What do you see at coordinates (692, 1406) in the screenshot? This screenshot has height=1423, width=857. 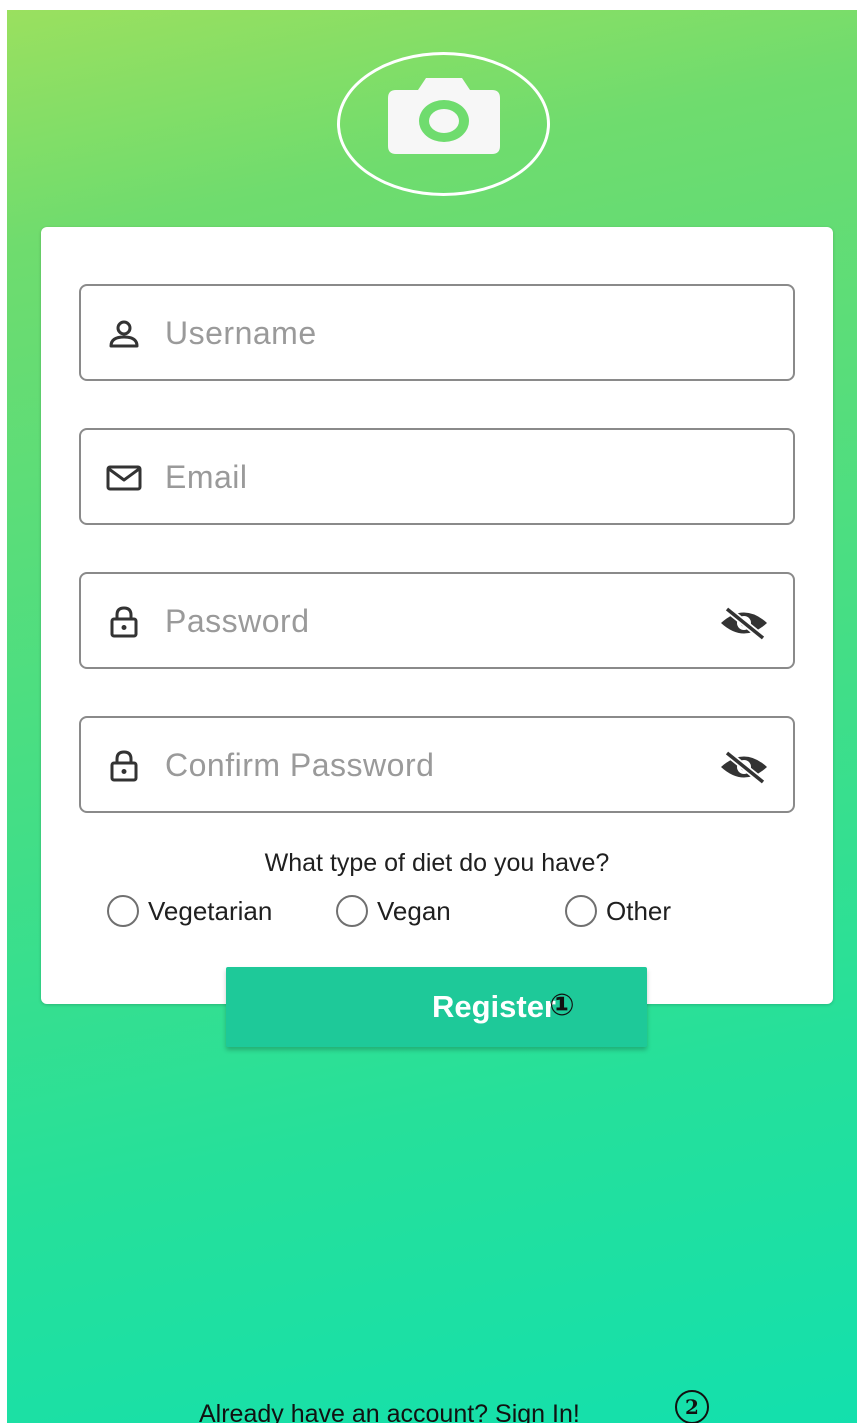 I see `sign-in-badge: 2` at bounding box center [692, 1406].